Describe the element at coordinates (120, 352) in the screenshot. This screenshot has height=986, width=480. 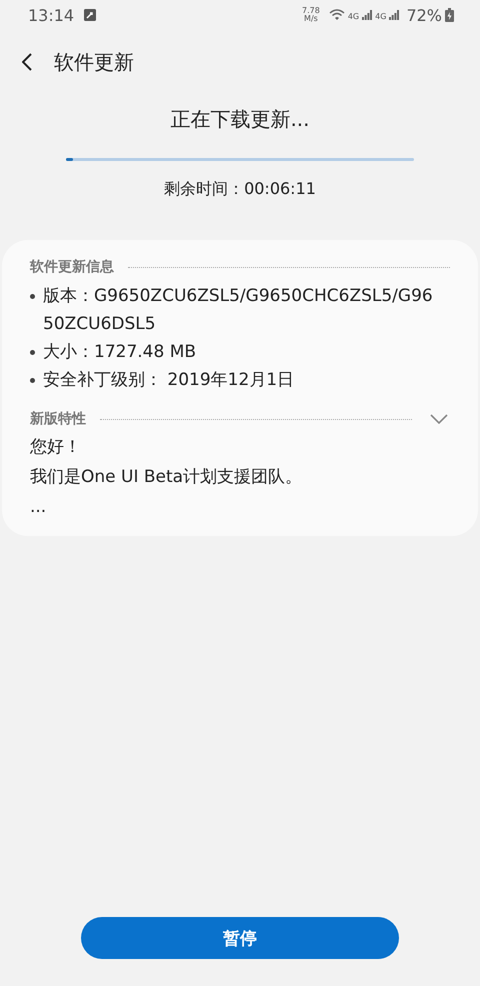
I see `info-text: 大小：1727.48 MB` at that location.